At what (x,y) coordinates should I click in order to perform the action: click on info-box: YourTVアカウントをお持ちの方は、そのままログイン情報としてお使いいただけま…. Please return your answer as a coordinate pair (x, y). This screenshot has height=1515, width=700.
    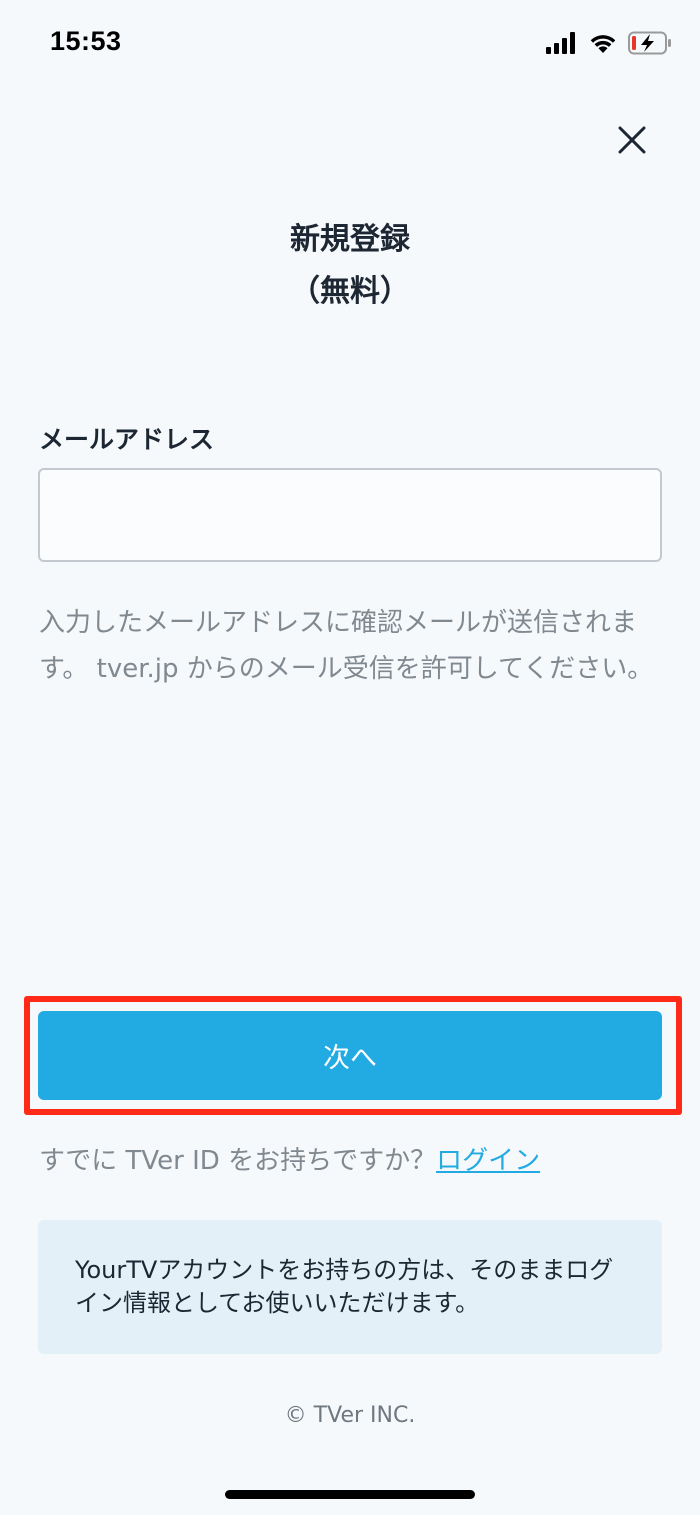
    Looking at the image, I should click on (350, 1287).